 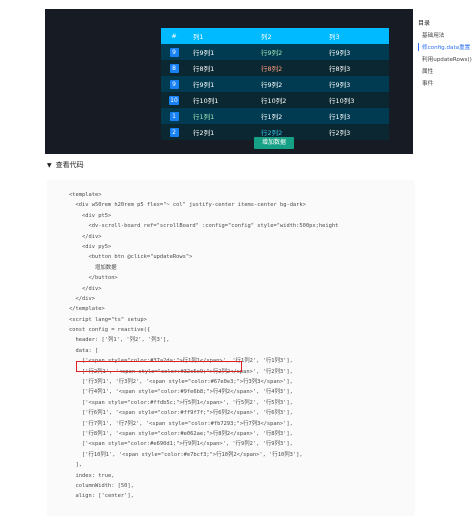 What do you see at coordinates (446, 83) in the screenshot?
I see `toc-item: 事件` at bounding box center [446, 83].